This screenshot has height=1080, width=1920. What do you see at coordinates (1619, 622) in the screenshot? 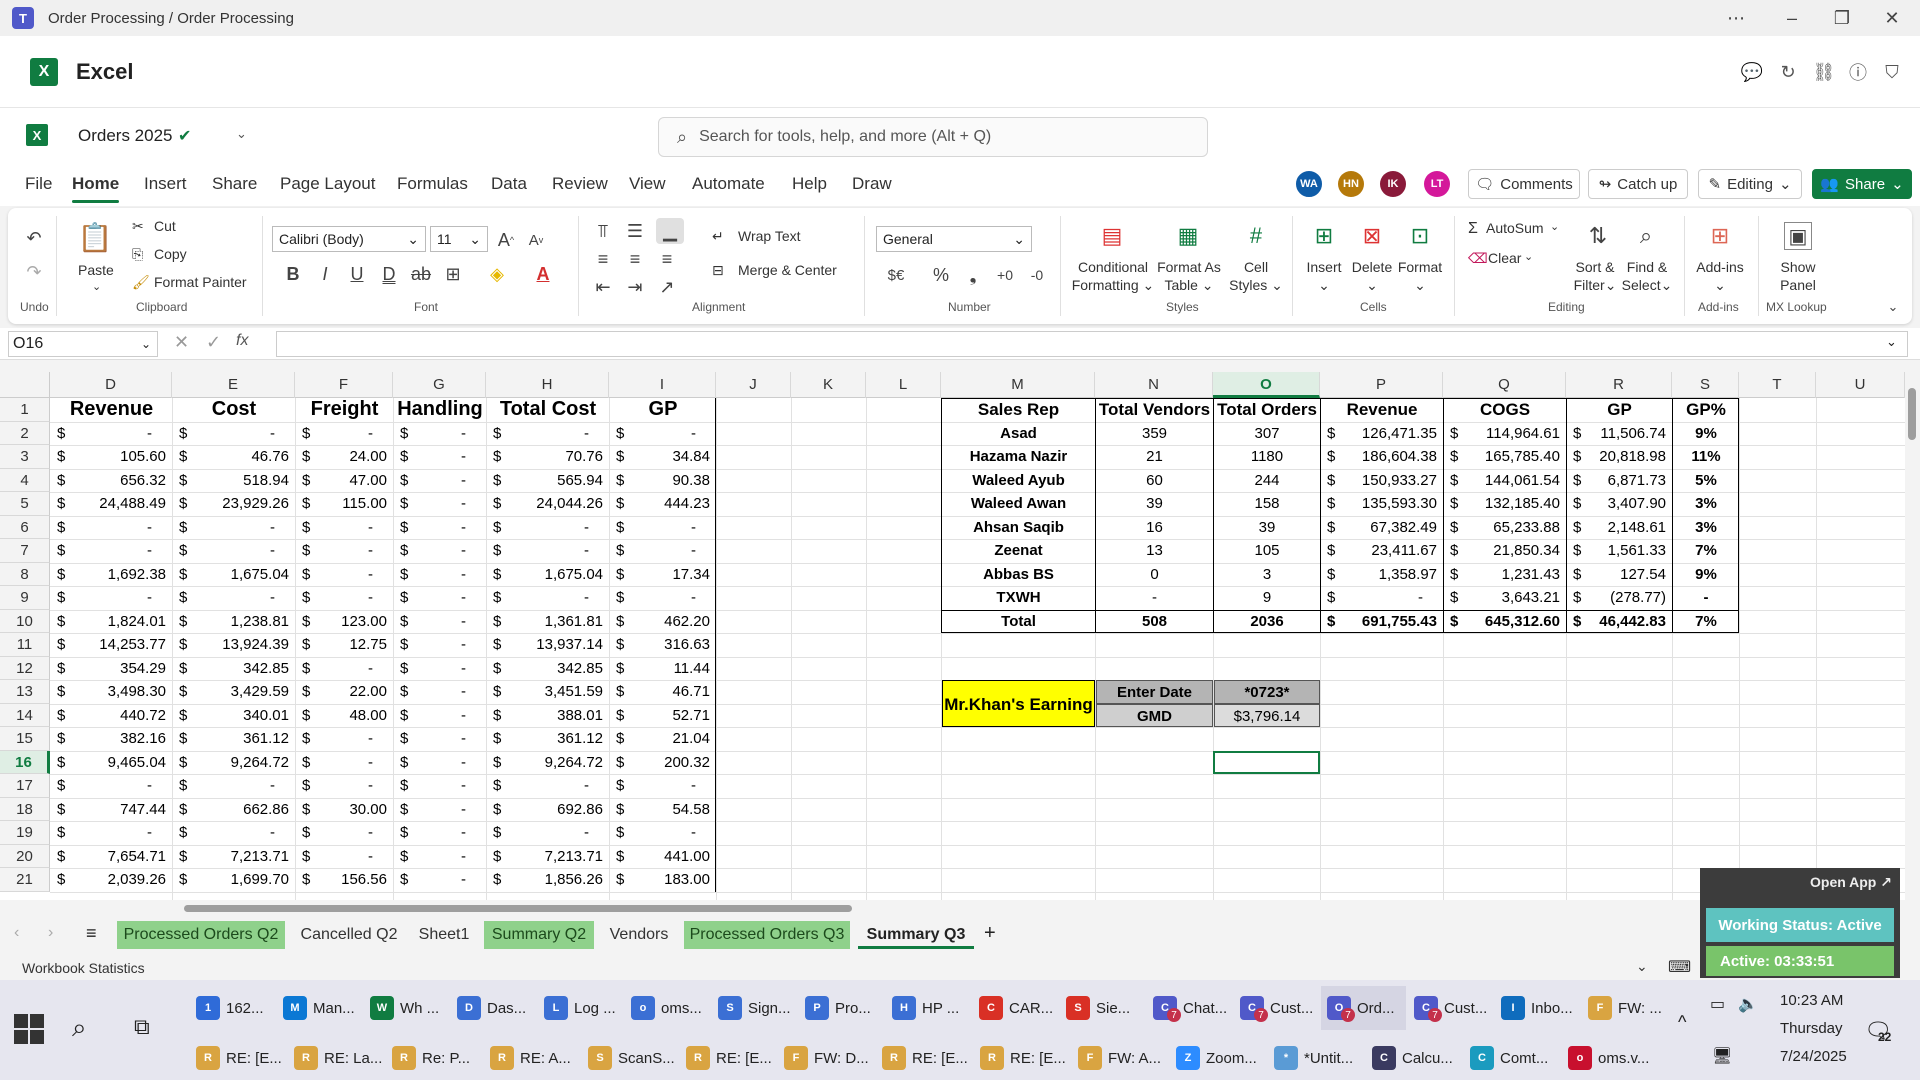
I see `summary-gp: $46,442.83` at bounding box center [1619, 622].